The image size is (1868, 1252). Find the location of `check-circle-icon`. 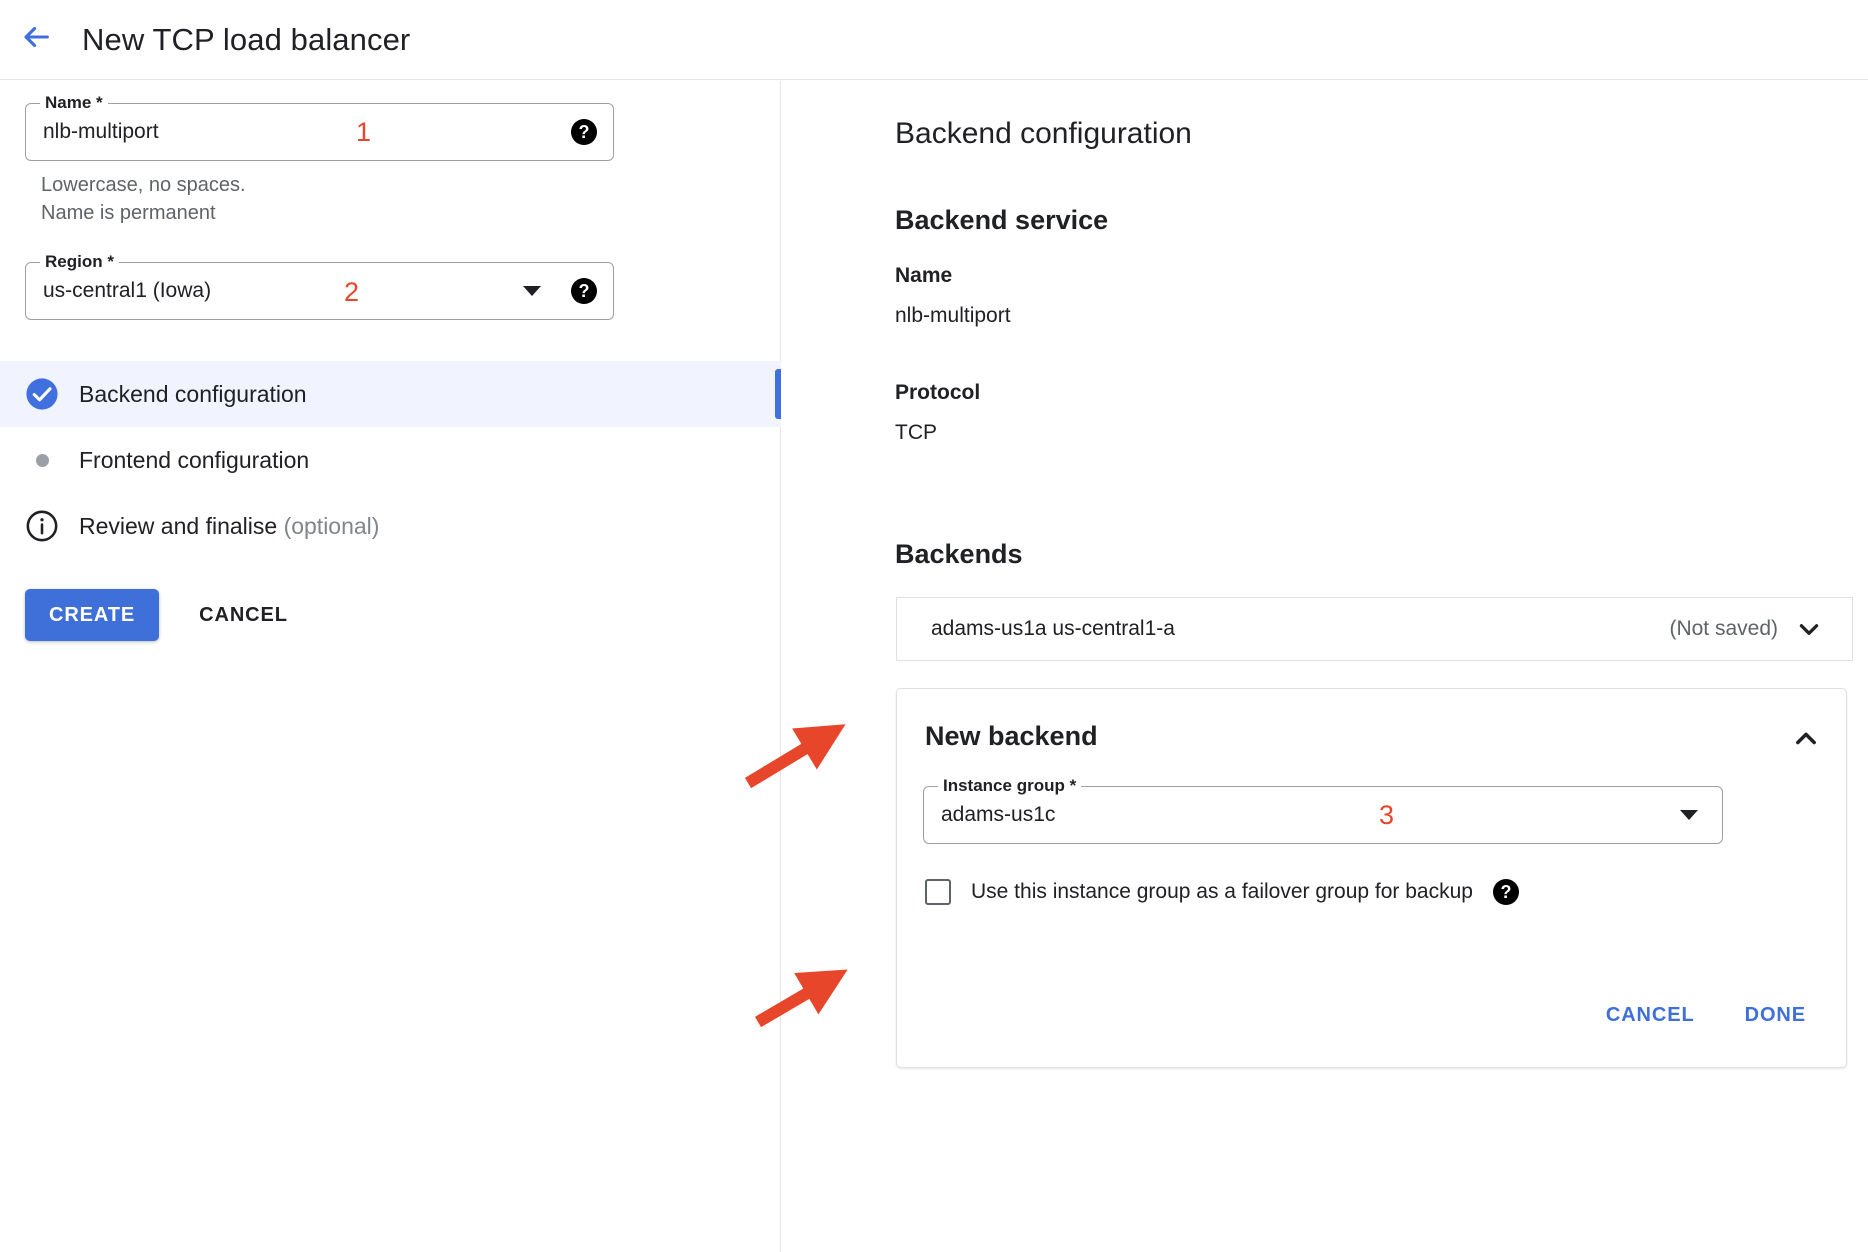

check-circle-icon is located at coordinates (42, 394).